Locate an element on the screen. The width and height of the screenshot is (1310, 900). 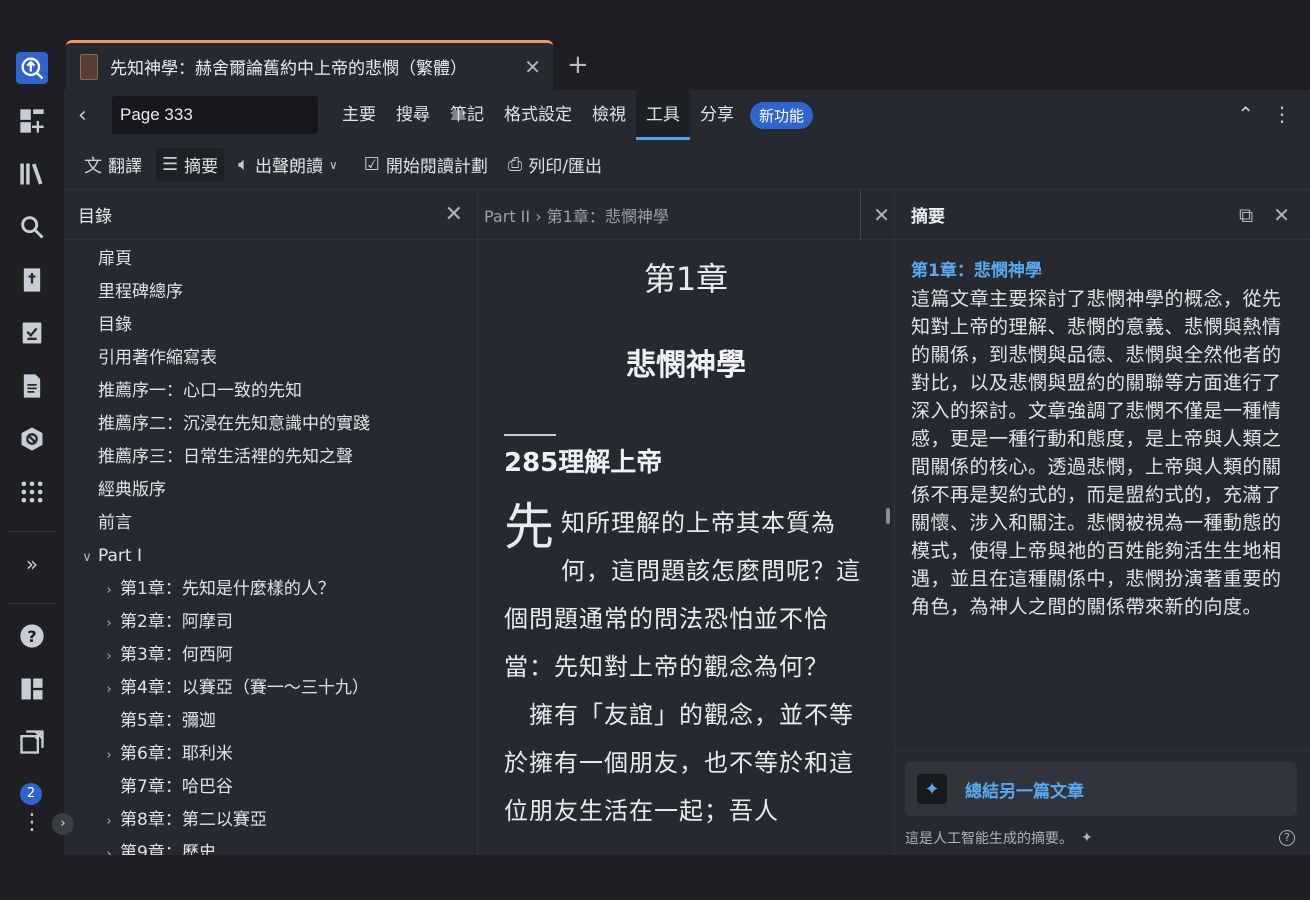
toc-item-label: 目錄 is located at coordinates (115, 325).